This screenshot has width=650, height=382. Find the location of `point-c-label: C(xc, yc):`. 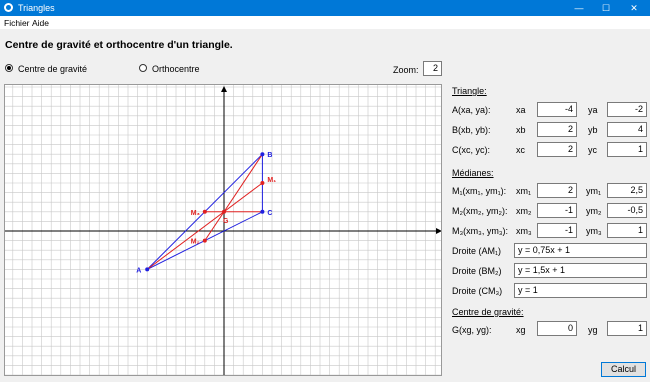

point-c-label: C(xc, yc): is located at coordinates (471, 150).